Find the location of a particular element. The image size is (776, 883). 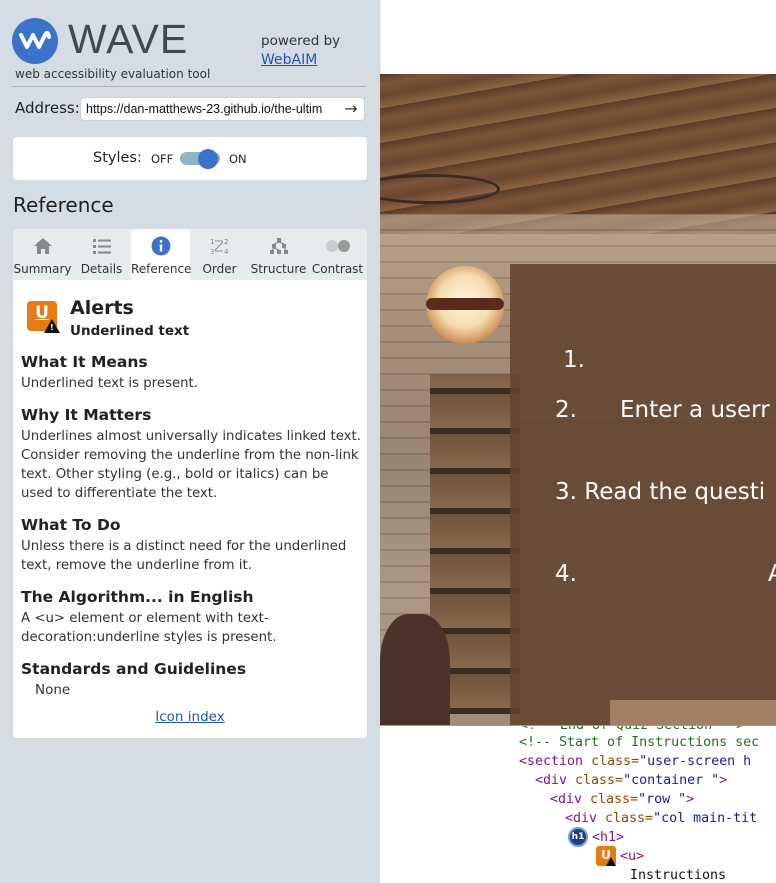

code-line-container: <div class="container "> is located at coordinates (631, 780).